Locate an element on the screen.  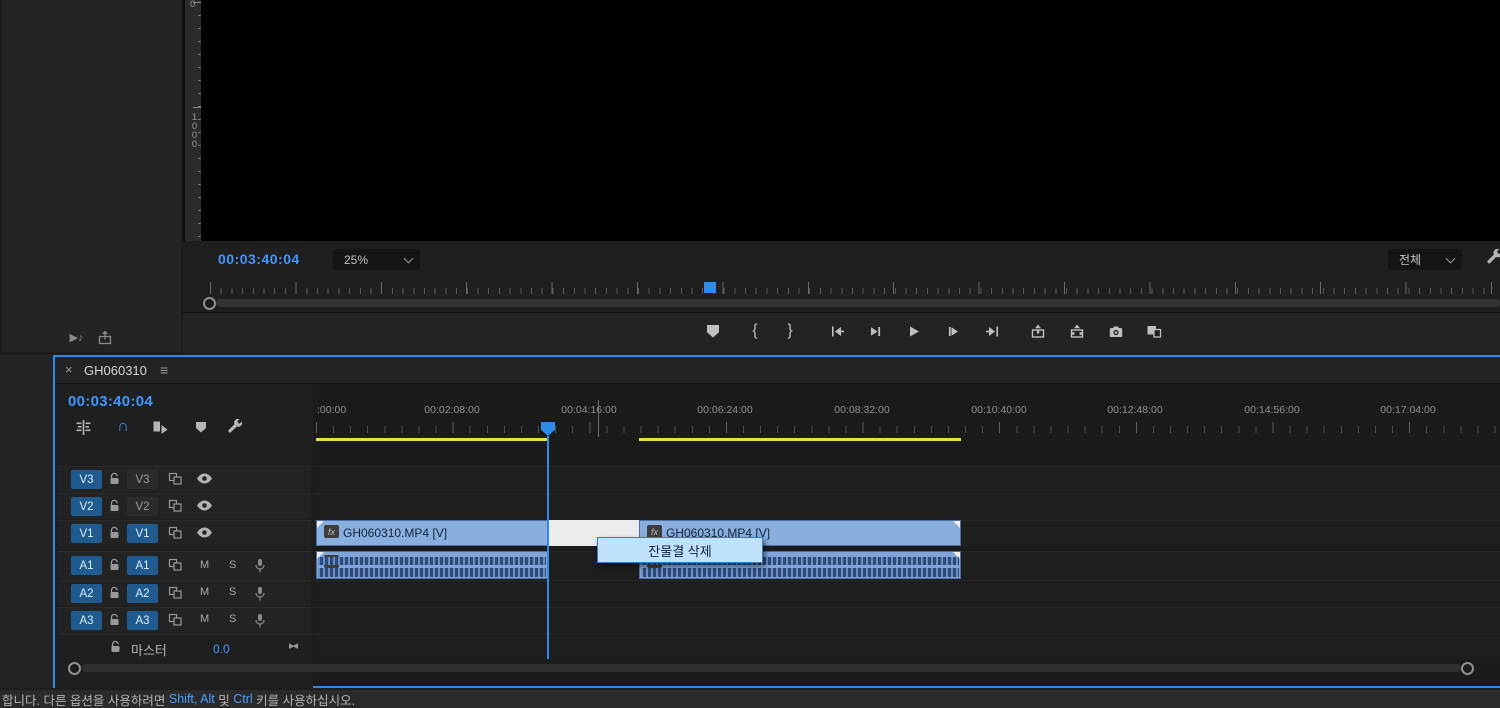
track-target-button: A1 is located at coordinates (142, 565).